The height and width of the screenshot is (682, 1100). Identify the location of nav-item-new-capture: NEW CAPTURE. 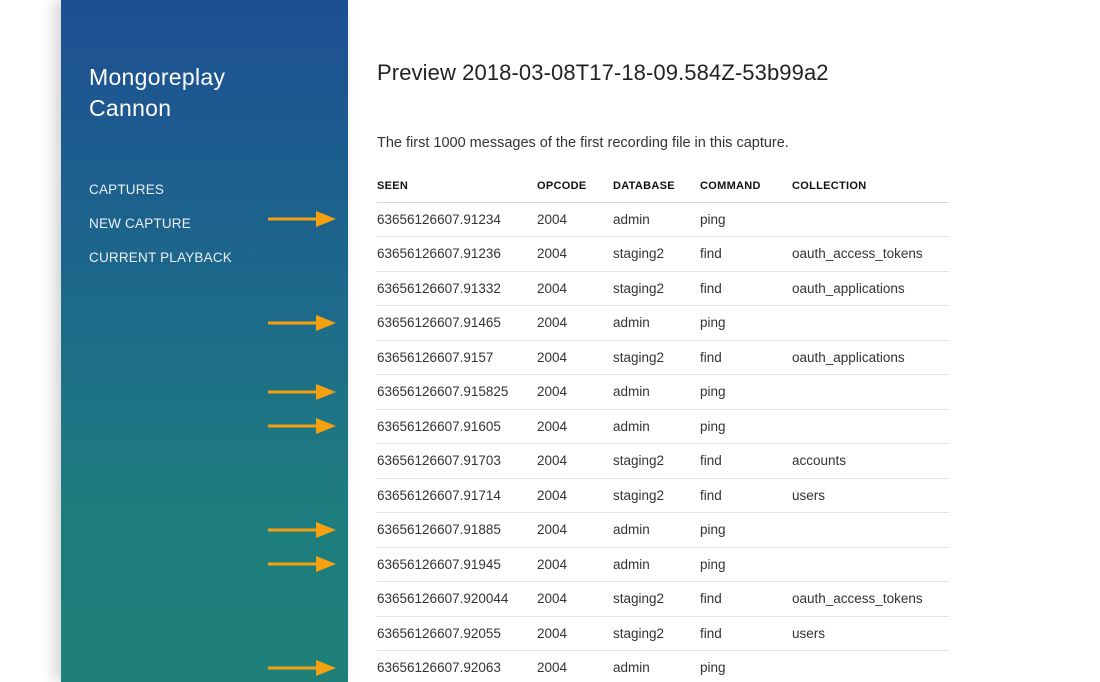
(160, 231).